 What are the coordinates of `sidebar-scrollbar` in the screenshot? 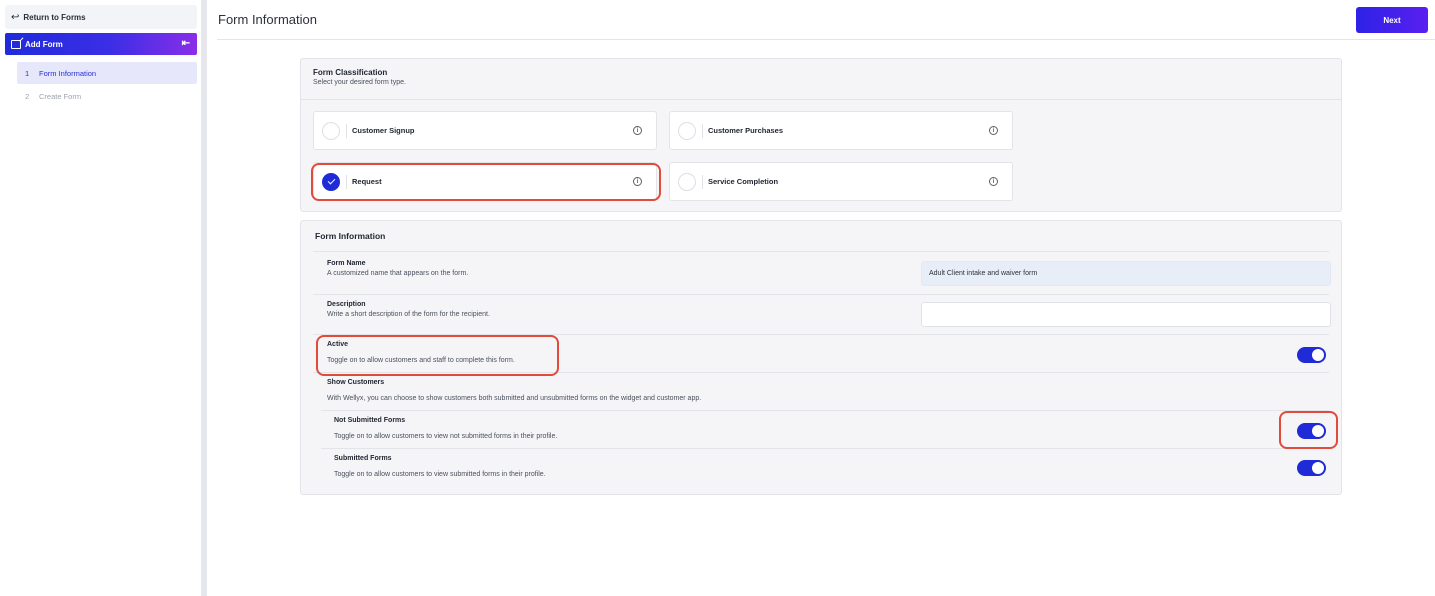 It's located at (204, 298).